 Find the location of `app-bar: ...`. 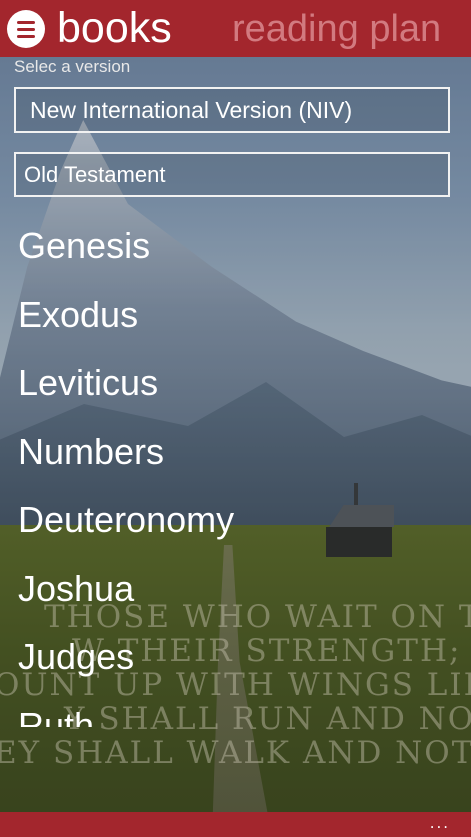

app-bar: ... is located at coordinates (235, 824).